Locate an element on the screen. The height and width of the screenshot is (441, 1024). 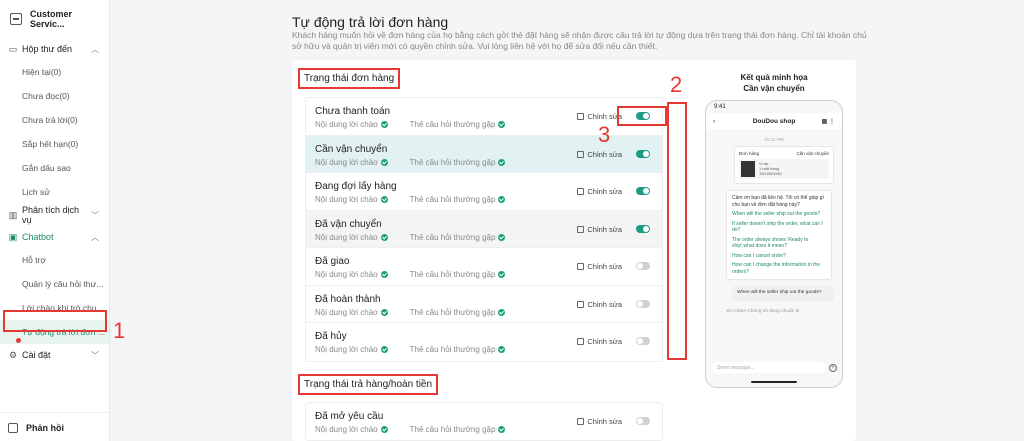
nav-group-label: Phân tích dịch vụ is located at coordinates (51, 215).